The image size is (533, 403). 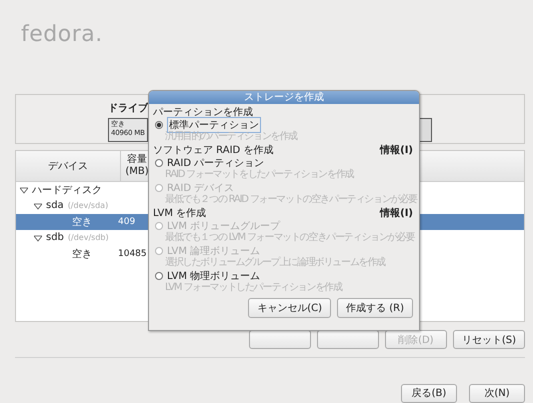 I want to click on device-name: sdb, so click(x=55, y=238).